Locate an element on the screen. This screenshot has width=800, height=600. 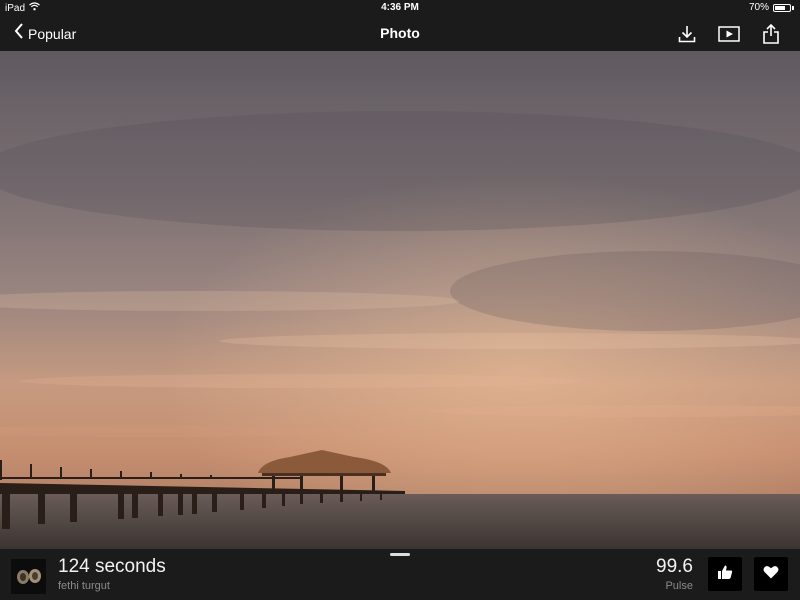
author-avatar is located at coordinates (28, 576).